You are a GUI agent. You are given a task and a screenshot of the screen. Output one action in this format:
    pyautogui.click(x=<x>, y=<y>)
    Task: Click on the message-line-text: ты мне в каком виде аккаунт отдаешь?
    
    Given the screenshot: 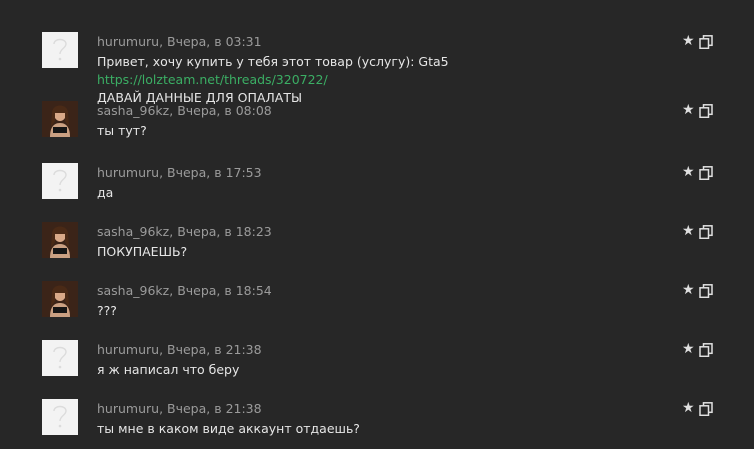 What is the action you would take?
    pyautogui.click(x=228, y=428)
    